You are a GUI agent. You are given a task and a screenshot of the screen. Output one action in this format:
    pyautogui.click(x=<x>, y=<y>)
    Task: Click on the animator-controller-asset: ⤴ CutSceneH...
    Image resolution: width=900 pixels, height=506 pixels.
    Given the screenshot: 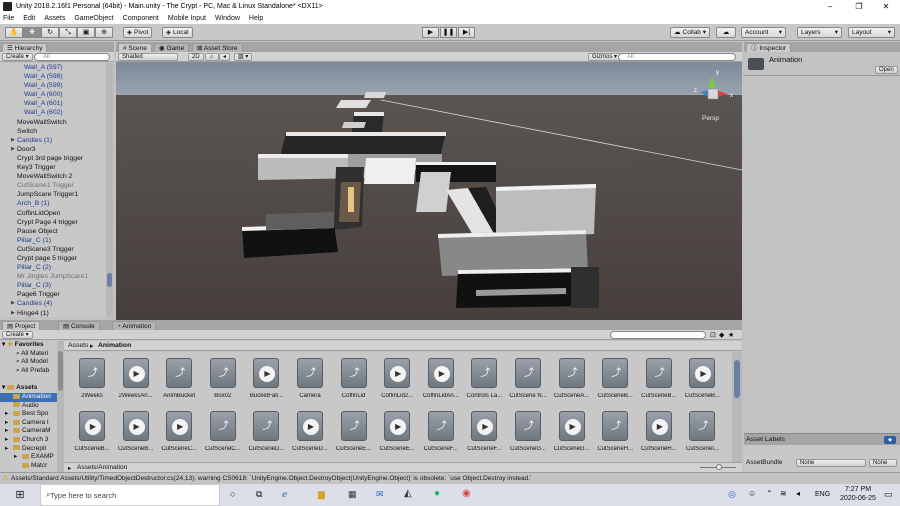 What is the action you would take?
    pyautogui.click(x=615, y=436)
    